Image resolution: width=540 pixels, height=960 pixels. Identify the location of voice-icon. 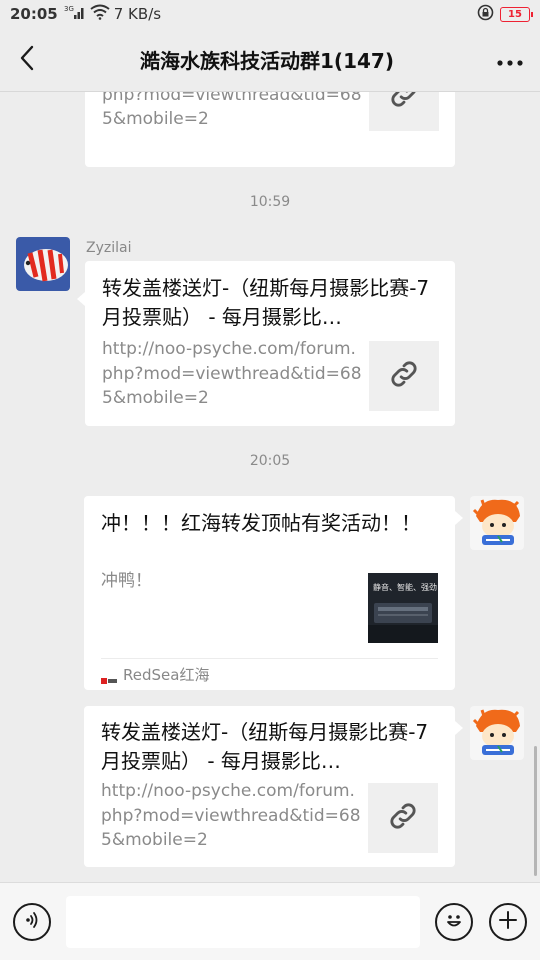
(32, 922).